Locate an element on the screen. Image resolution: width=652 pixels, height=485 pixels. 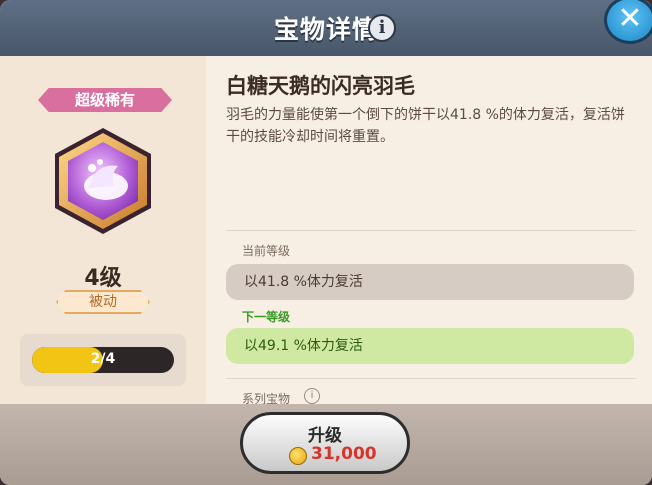
next-level-effect: 以49.1 %体力复活 is located at coordinates (430, 346).